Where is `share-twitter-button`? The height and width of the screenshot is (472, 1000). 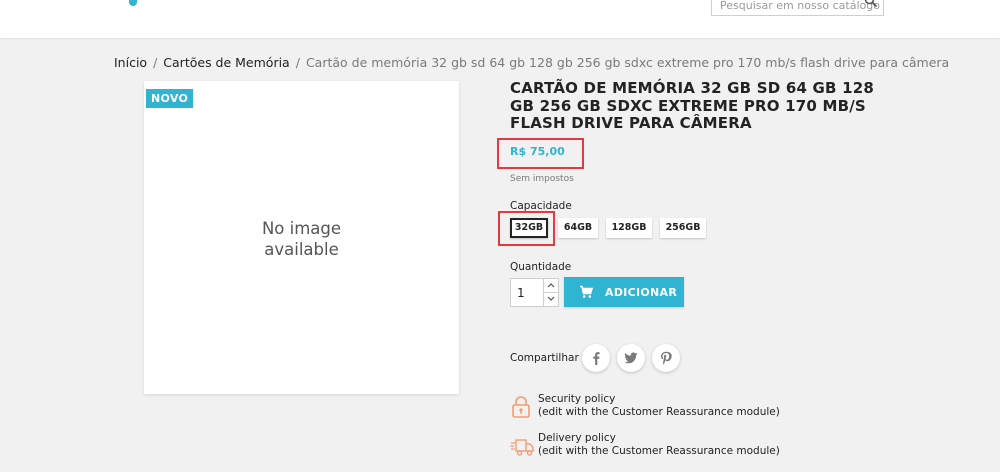
share-twitter-button is located at coordinates (631, 358).